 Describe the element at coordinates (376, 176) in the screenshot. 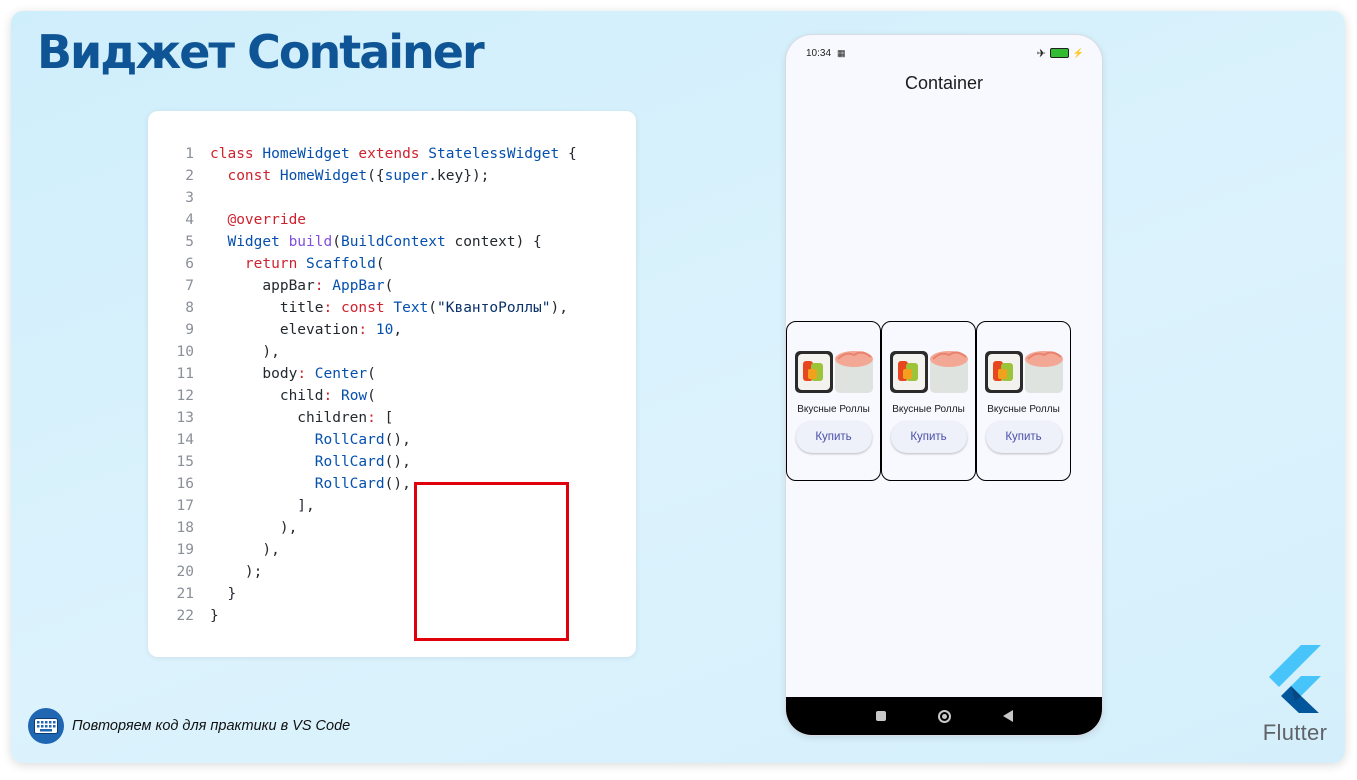

I see `code-token: ({` at that location.